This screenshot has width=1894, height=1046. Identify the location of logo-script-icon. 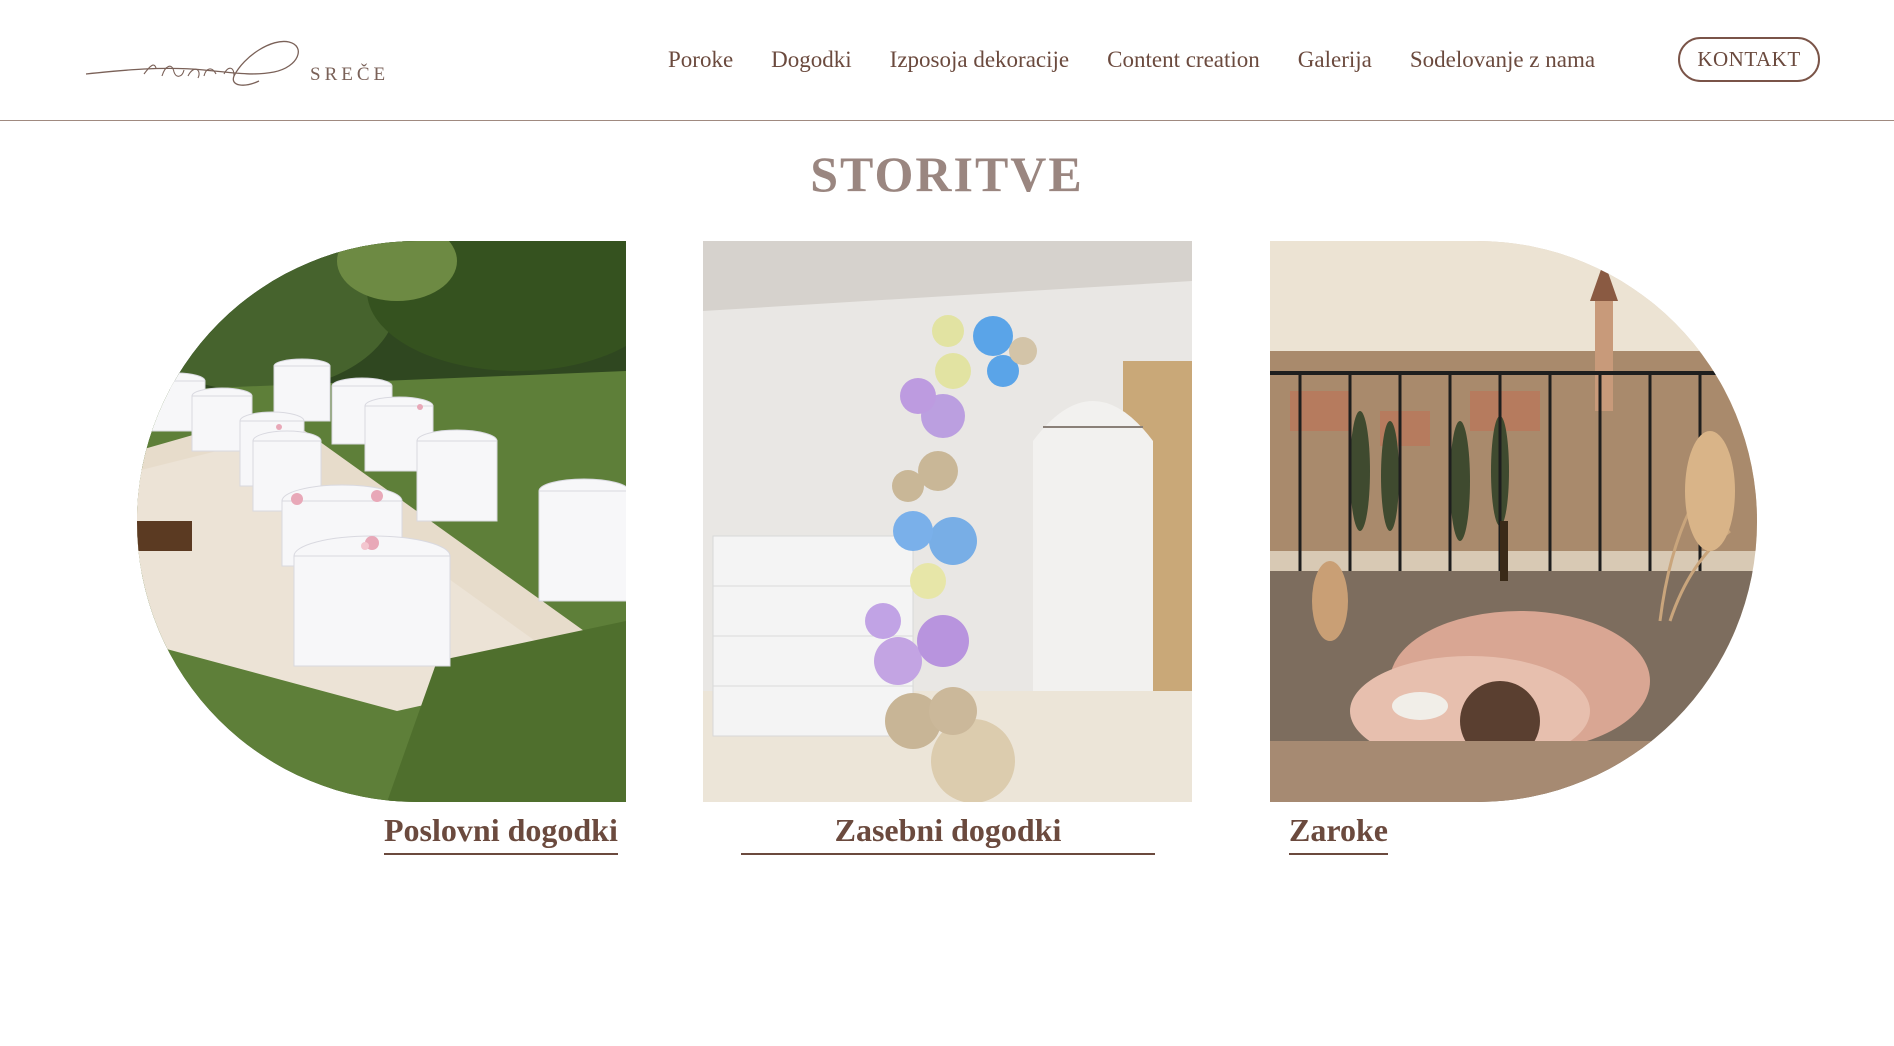
(192, 63).